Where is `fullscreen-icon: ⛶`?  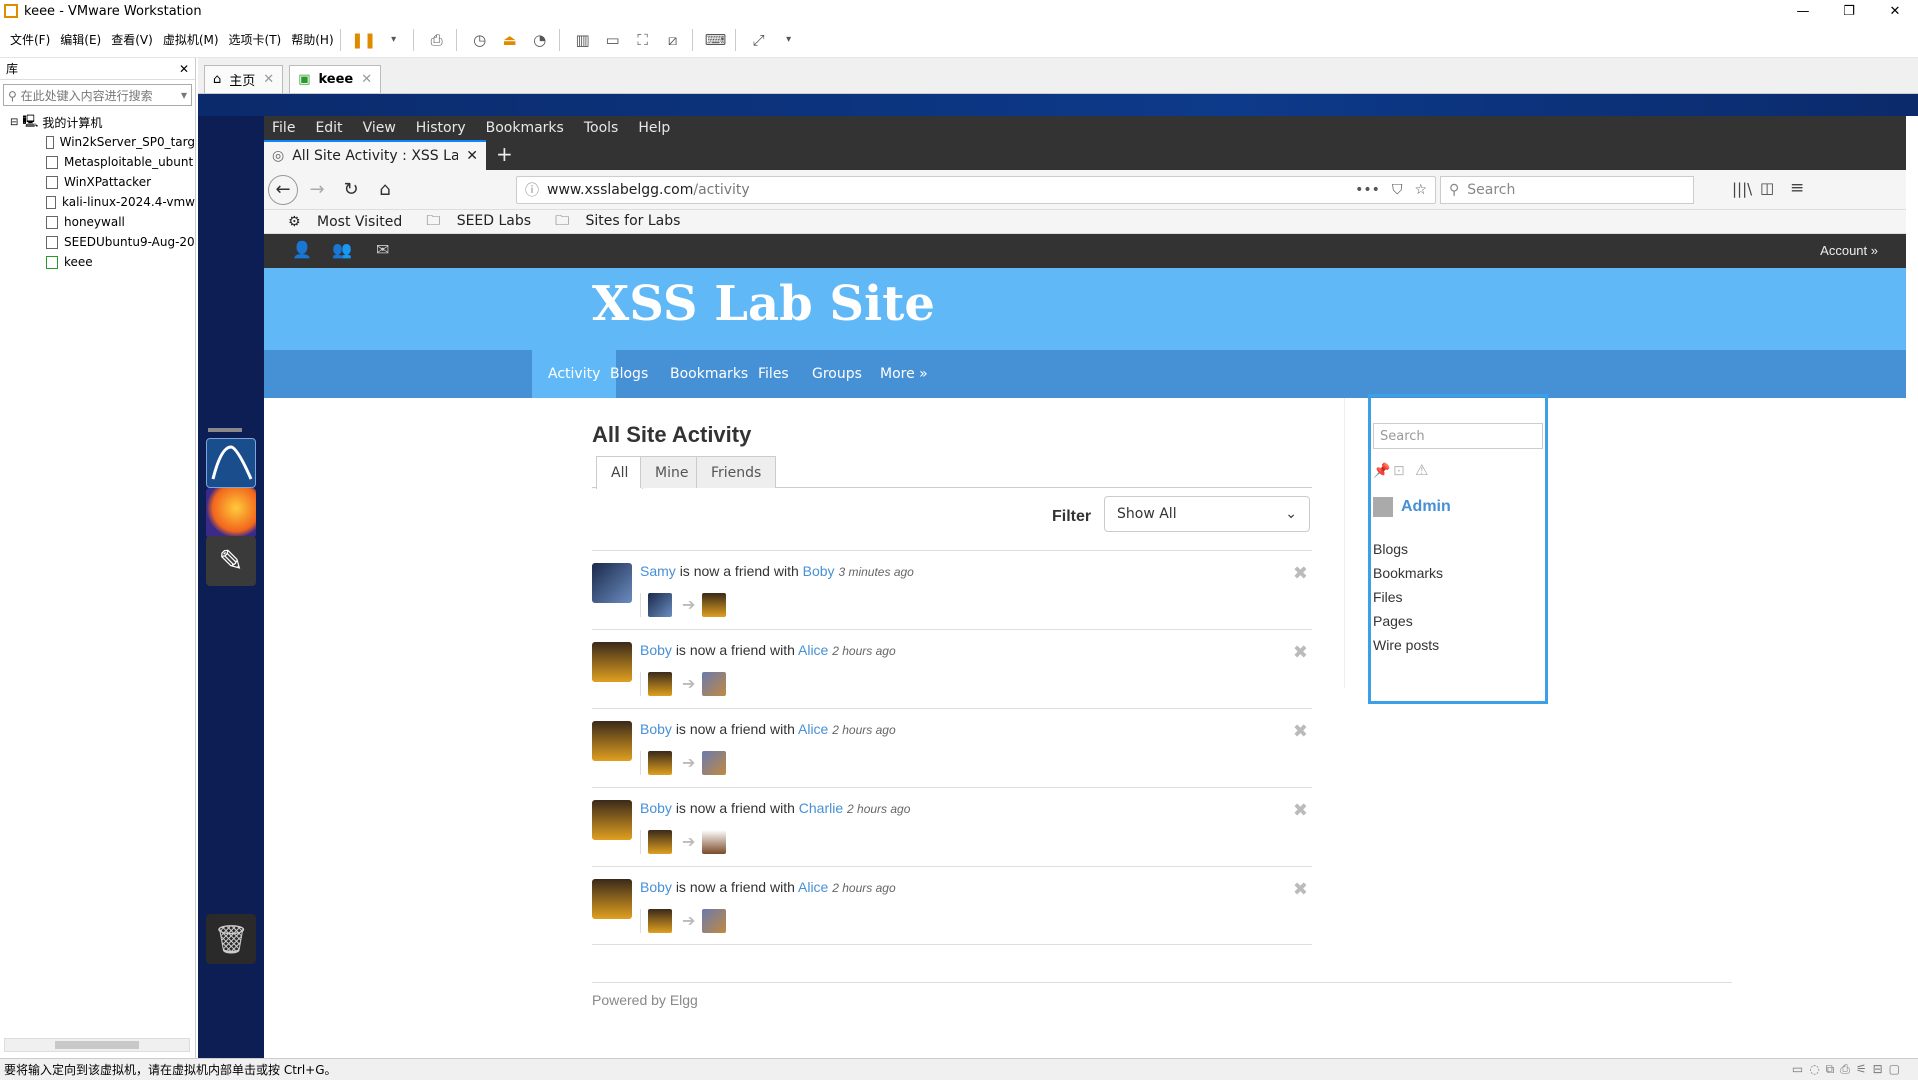
fullscreen-icon: ⛶ is located at coordinates (643, 40).